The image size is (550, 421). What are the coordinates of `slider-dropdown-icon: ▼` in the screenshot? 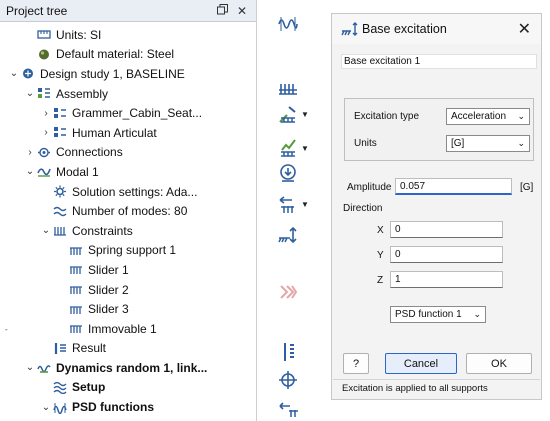 It's located at (293, 114).